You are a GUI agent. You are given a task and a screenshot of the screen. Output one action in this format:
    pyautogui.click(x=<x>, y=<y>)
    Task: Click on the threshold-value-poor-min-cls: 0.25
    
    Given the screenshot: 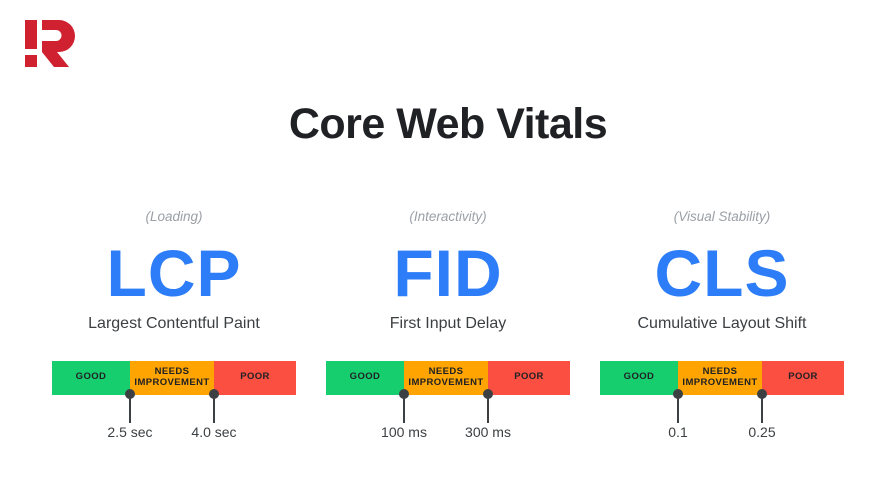 What is the action you would take?
    pyautogui.click(x=762, y=431)
    